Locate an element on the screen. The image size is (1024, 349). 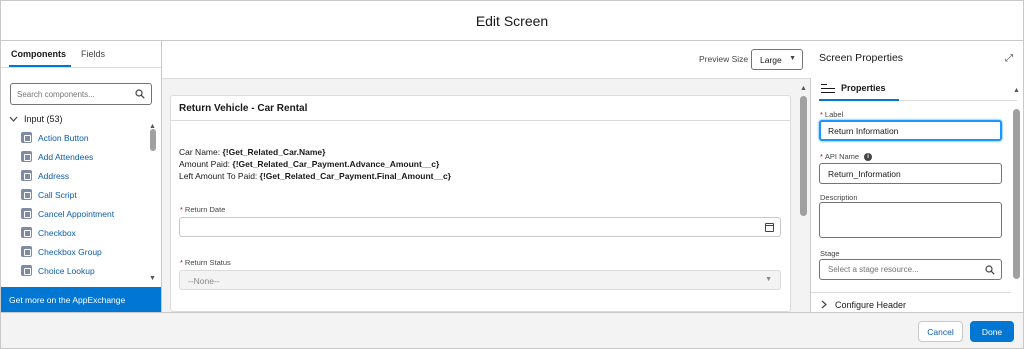
component-label: Checkbox is located at coordinates (57, 232).